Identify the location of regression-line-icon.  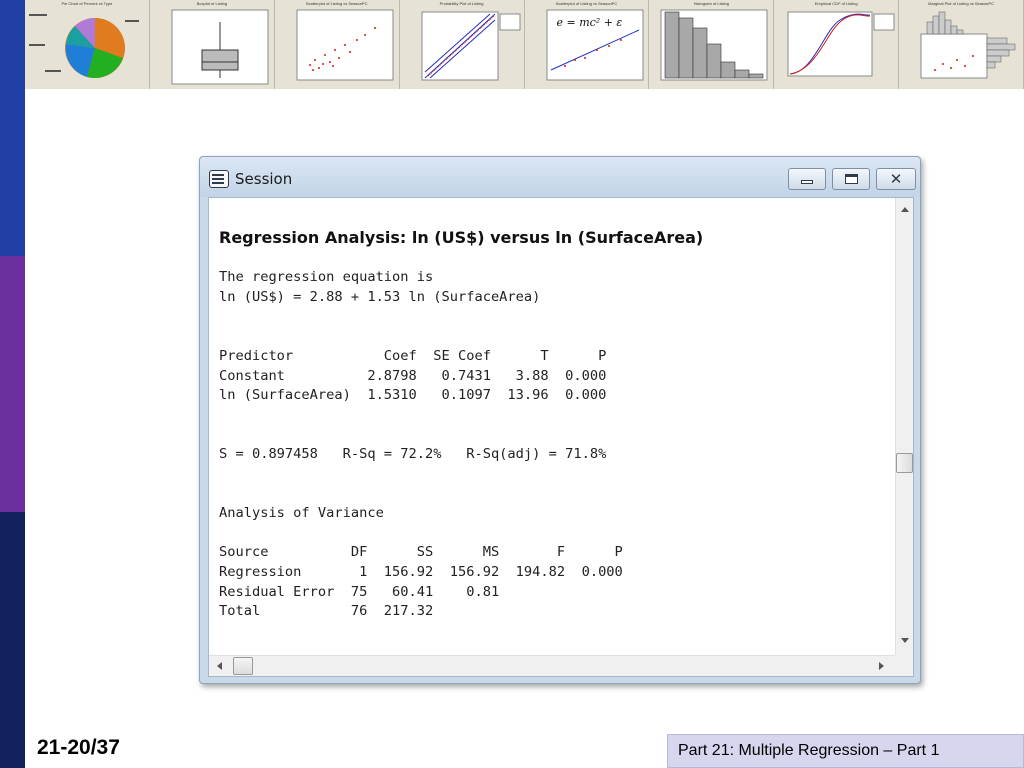
(594, 45).